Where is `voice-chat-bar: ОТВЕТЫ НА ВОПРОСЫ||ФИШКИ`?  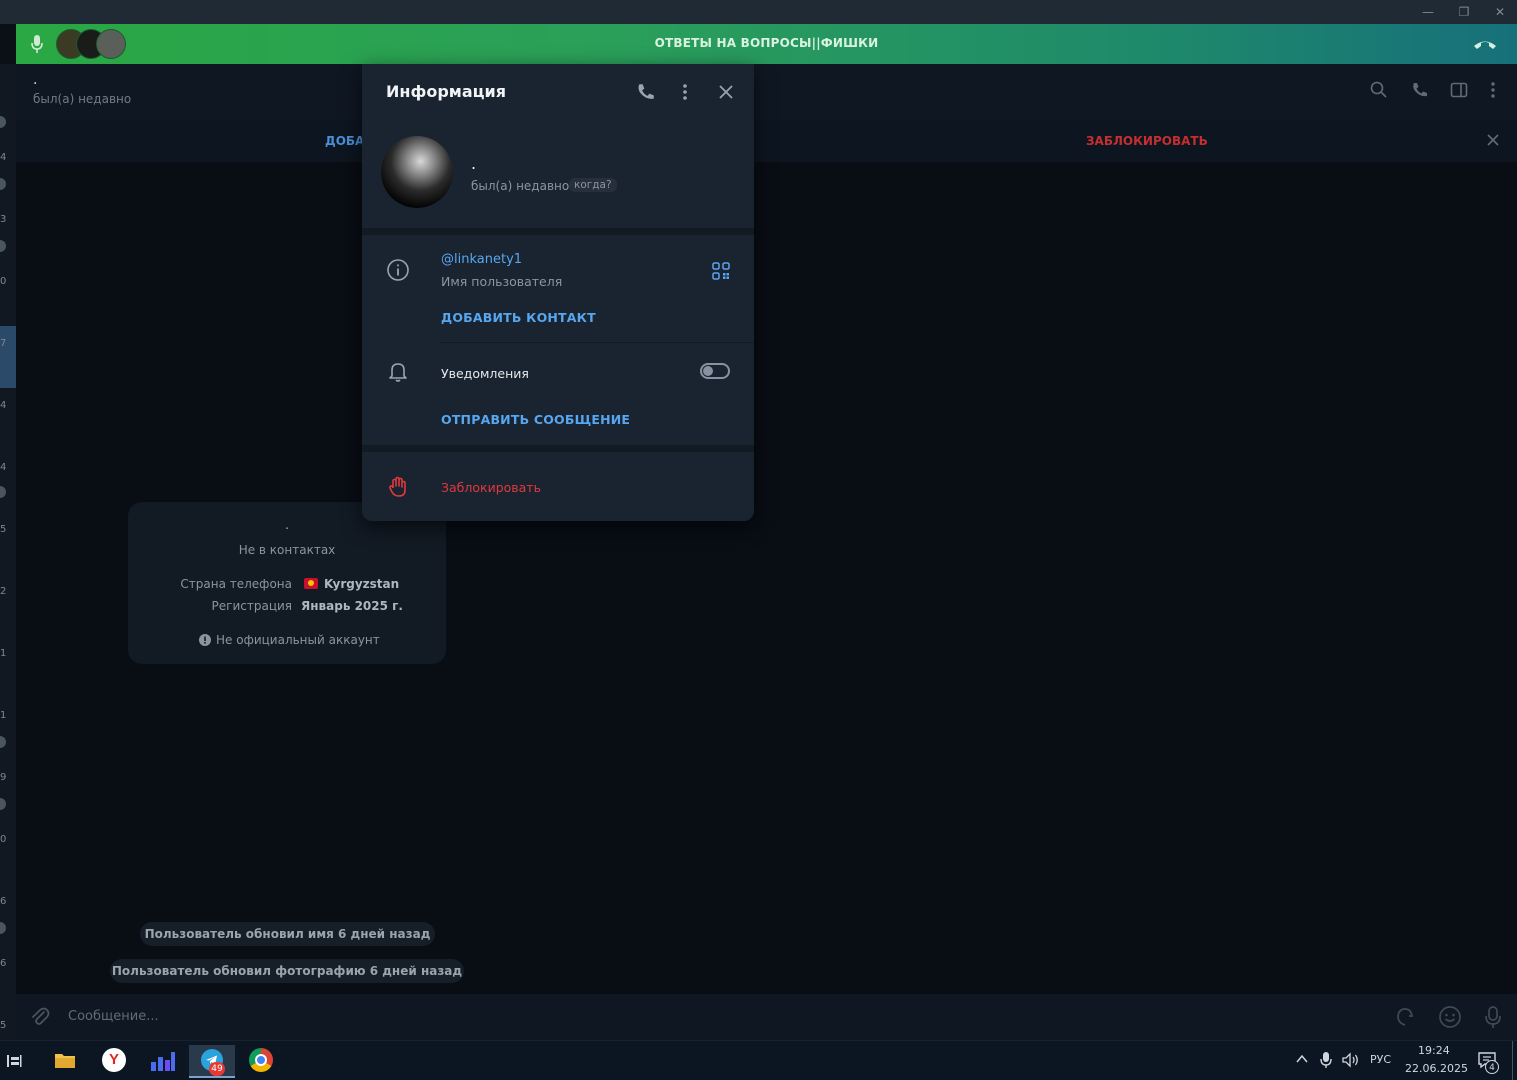 voice-chat-bar: ОТВЕТЫ НА ВОПРОСЫ||ФИШКИ is located at coordinates (766, 44).